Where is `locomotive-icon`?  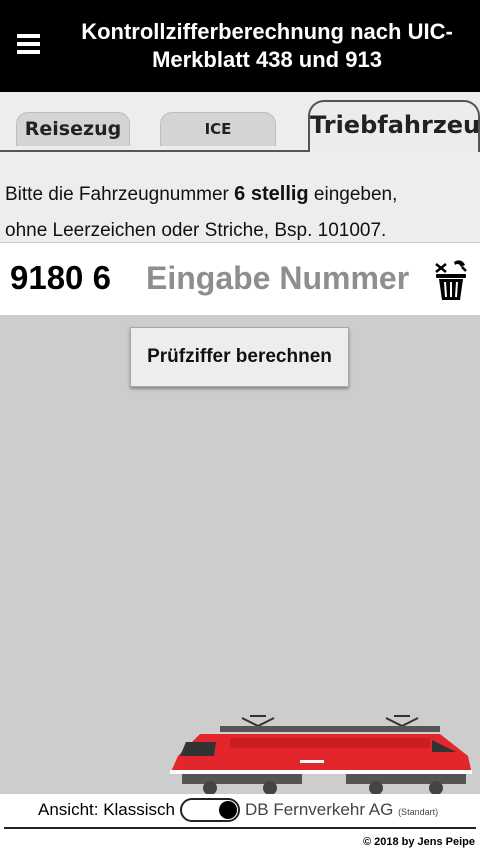 locomotive-icon is located at coordinates (321, 755).